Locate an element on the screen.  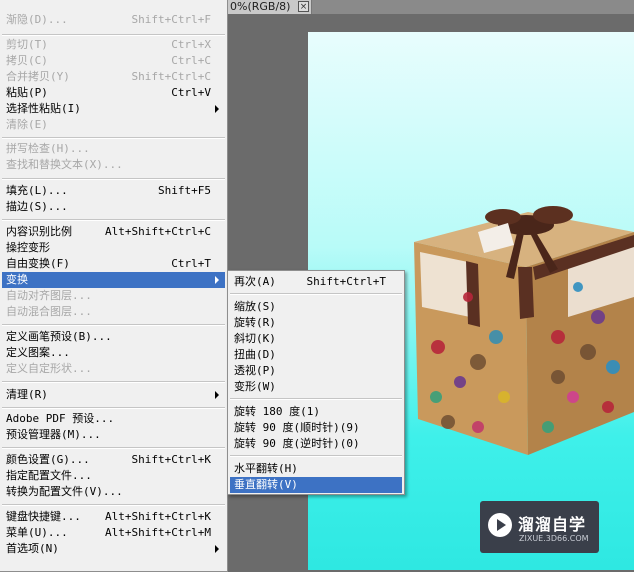
menu-item-warp: 变形(W) is located at coordinates (316, 387).